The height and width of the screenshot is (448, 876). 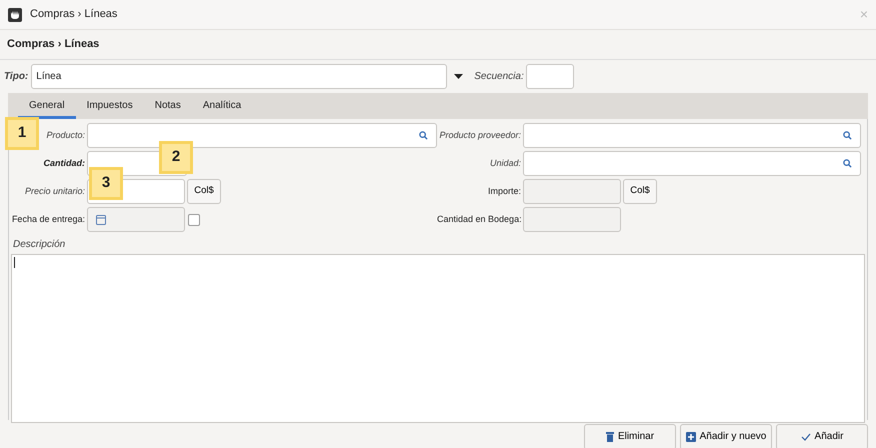 I want to click on action-button: Añadir y nuevo, so click(x=726, y=436).